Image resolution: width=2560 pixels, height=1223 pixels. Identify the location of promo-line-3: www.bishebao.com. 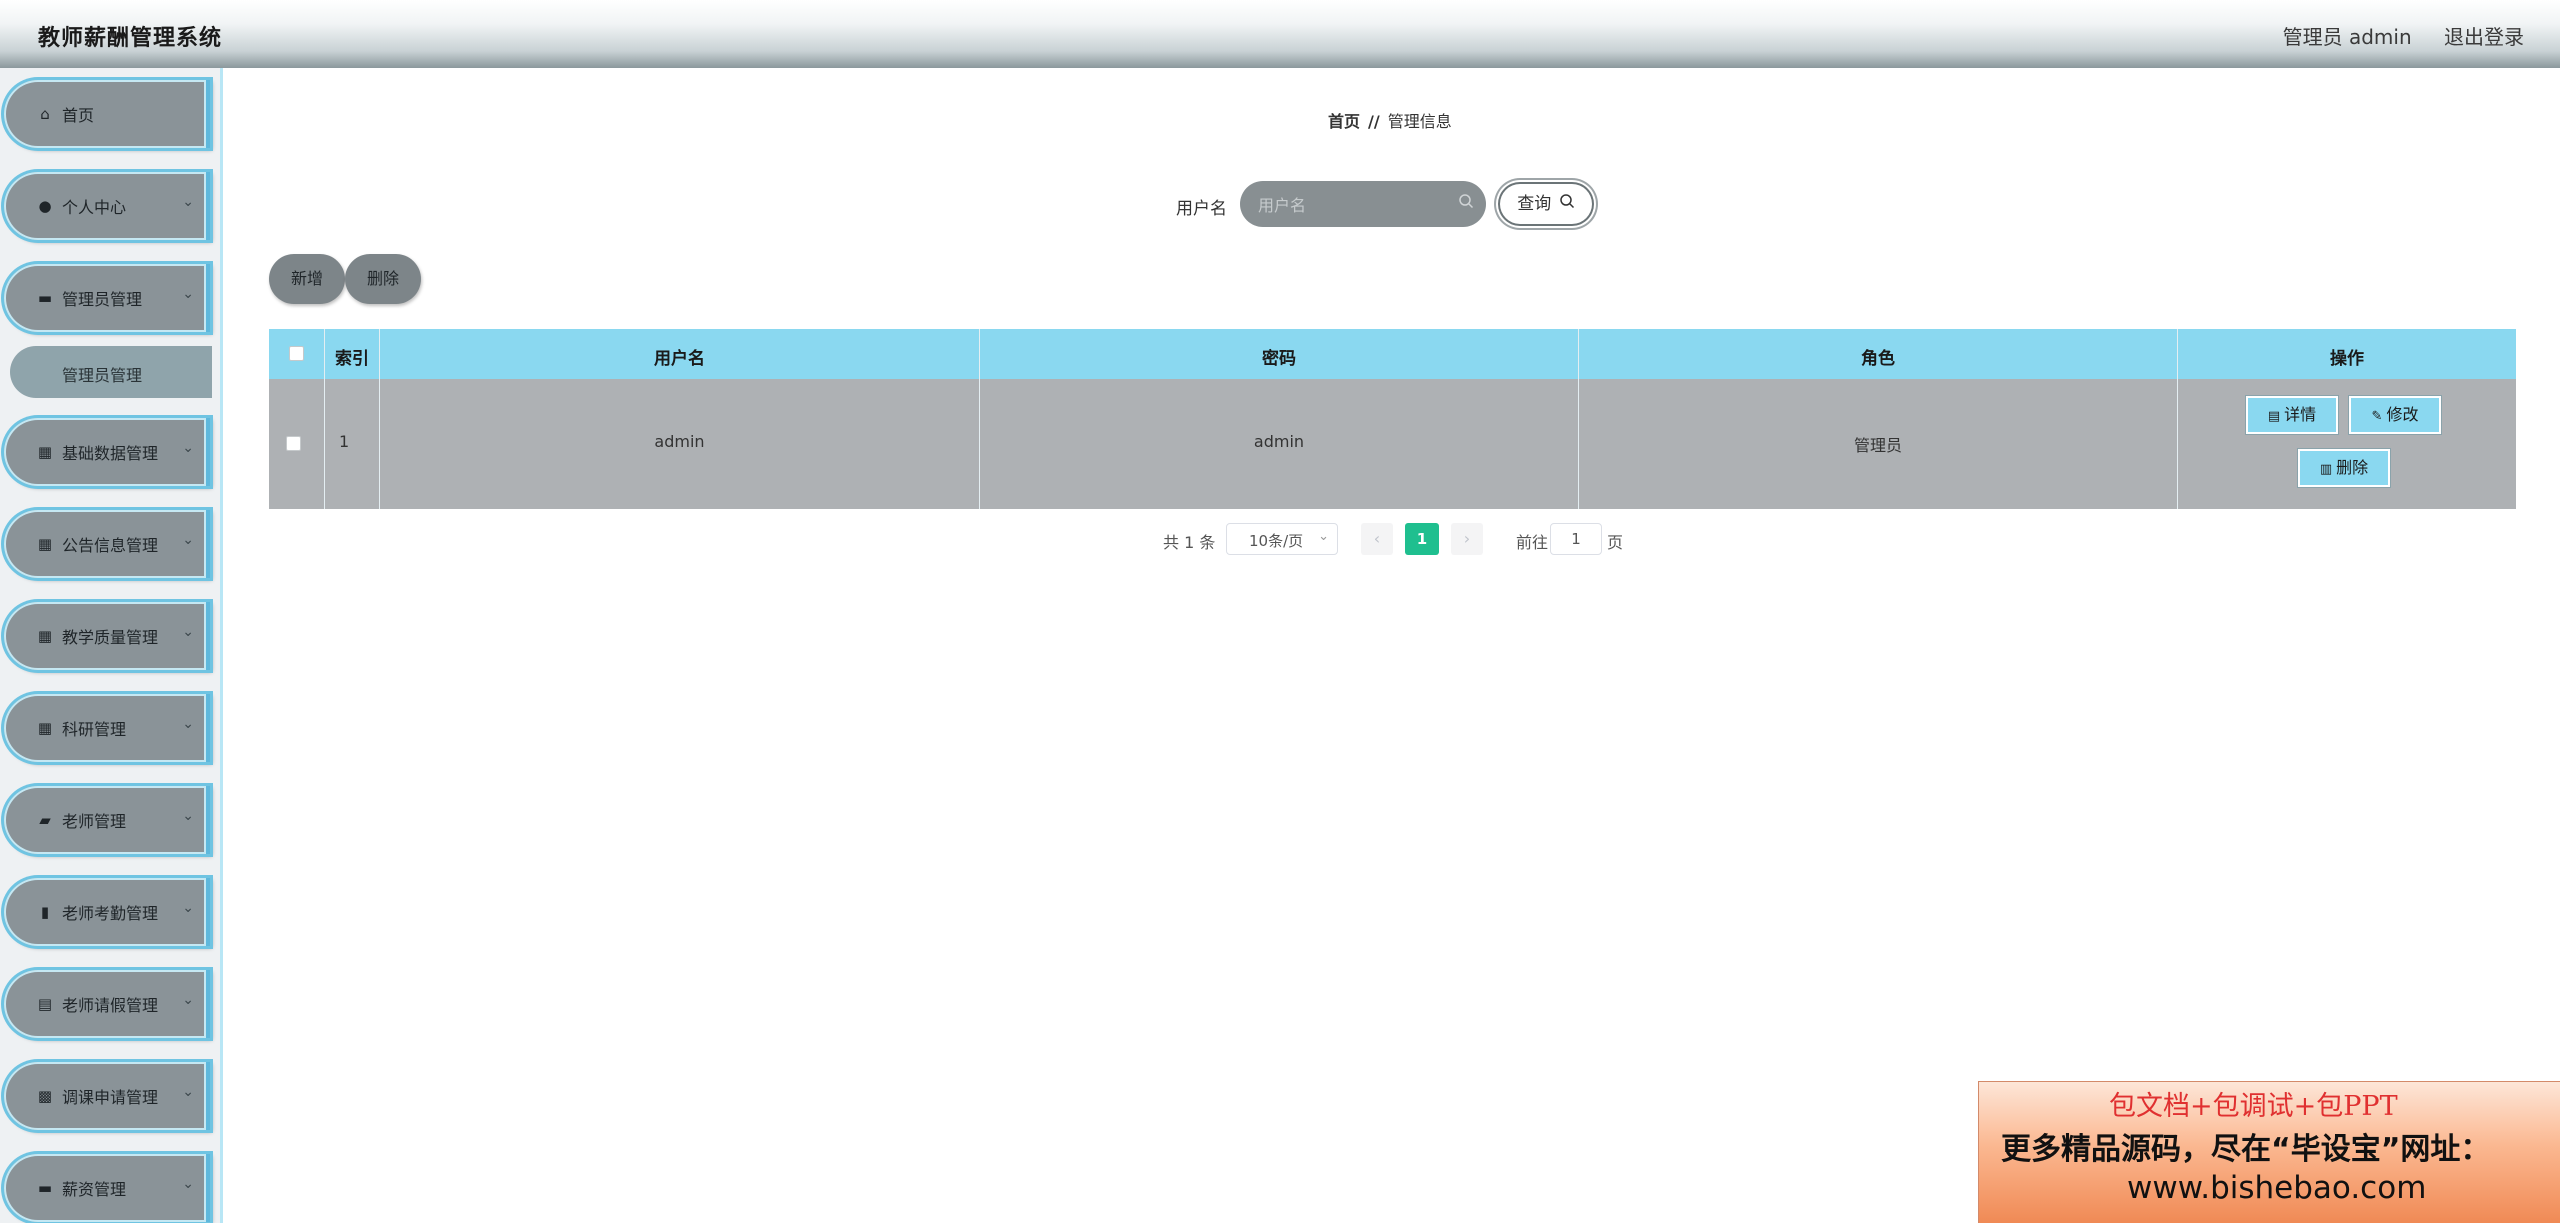
(2277, 1188).